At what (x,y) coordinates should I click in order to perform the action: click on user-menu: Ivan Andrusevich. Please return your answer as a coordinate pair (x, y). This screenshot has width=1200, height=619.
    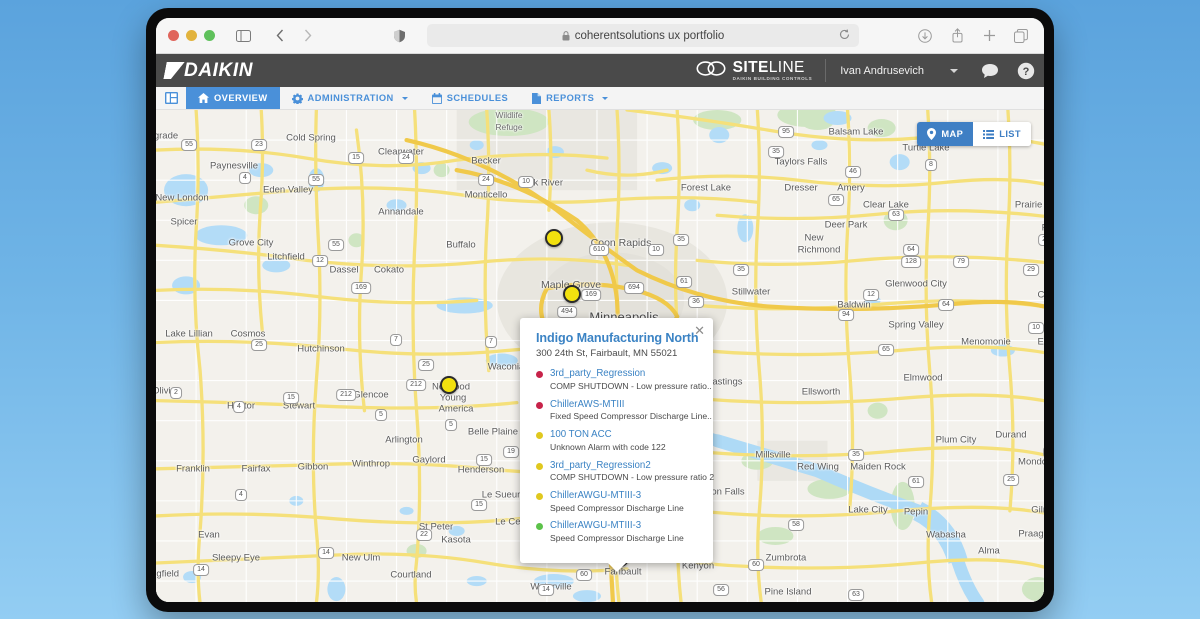
    Looking at the image, I should click on (899, 71).